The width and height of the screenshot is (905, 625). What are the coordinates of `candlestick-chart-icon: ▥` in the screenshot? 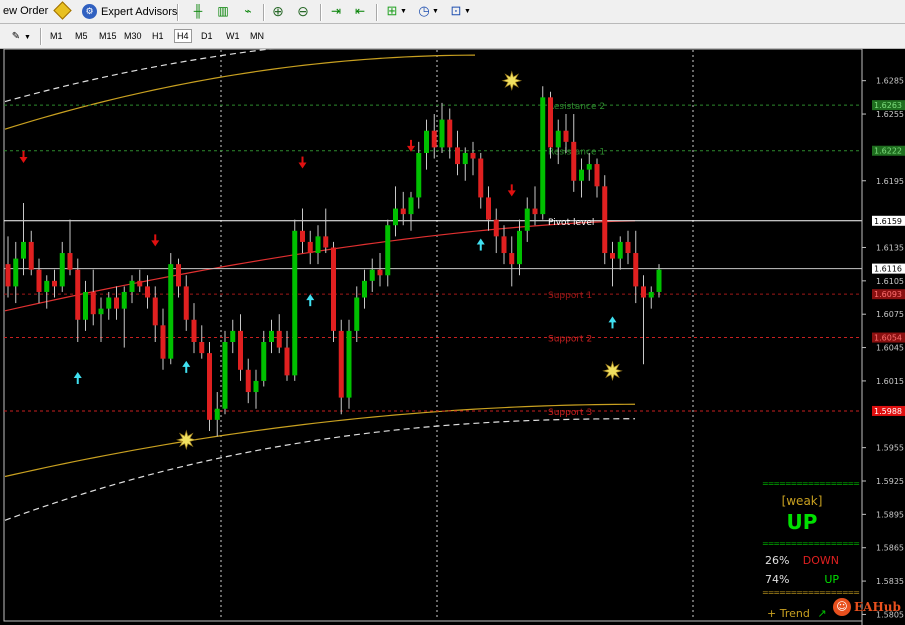 It's located at (223, 11).